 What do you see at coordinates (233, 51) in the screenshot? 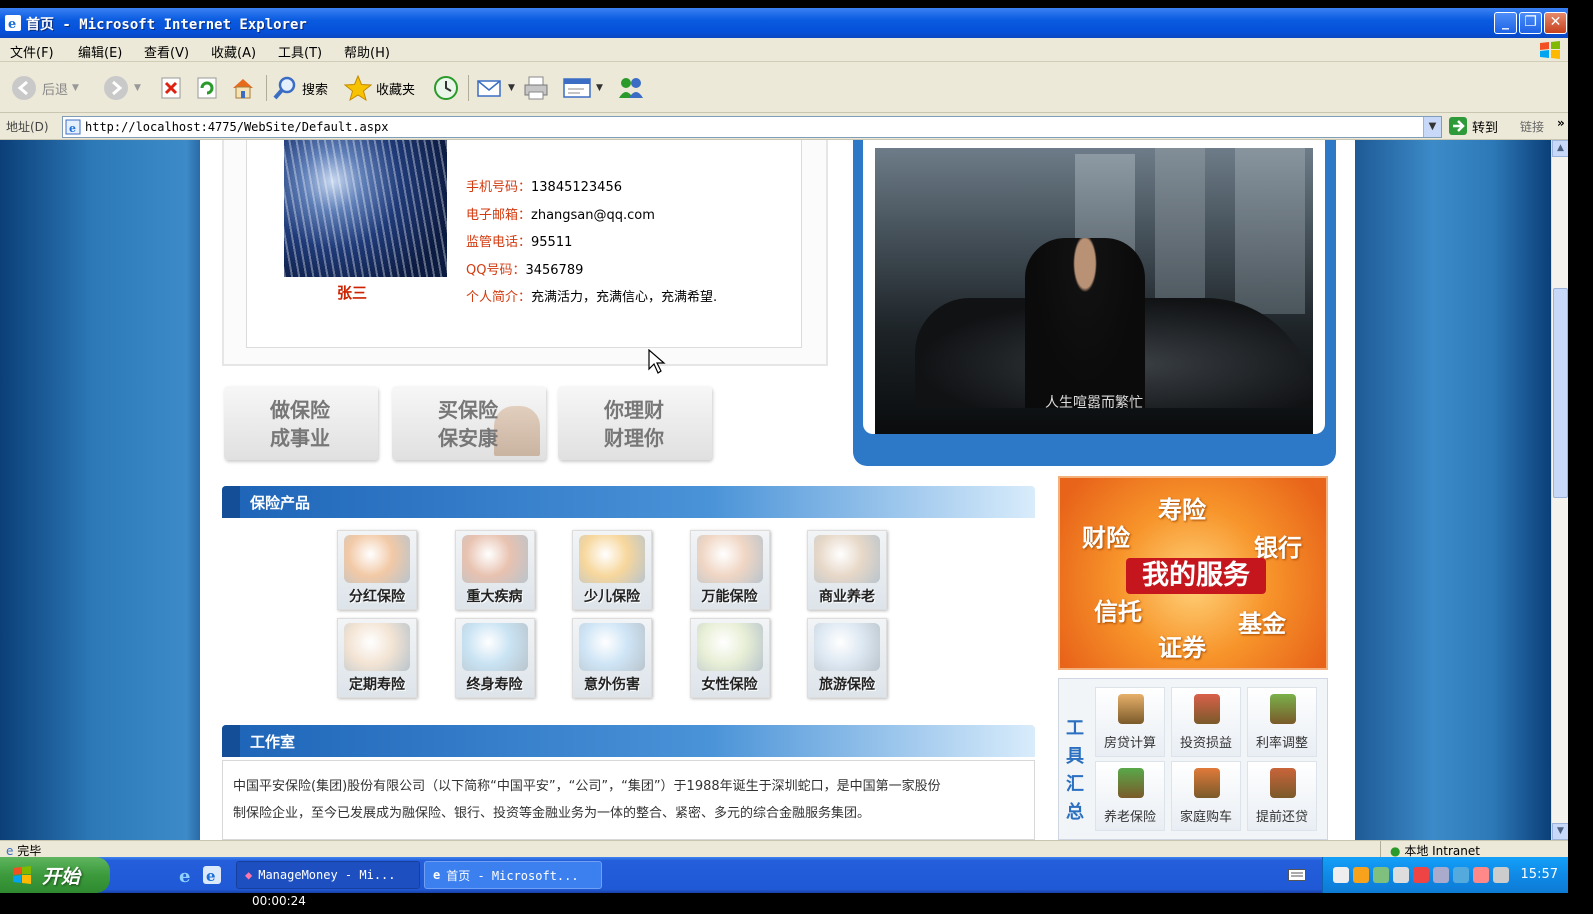
I see `menu-favorites: 收藏(A)` at bounding box center [233, 51].